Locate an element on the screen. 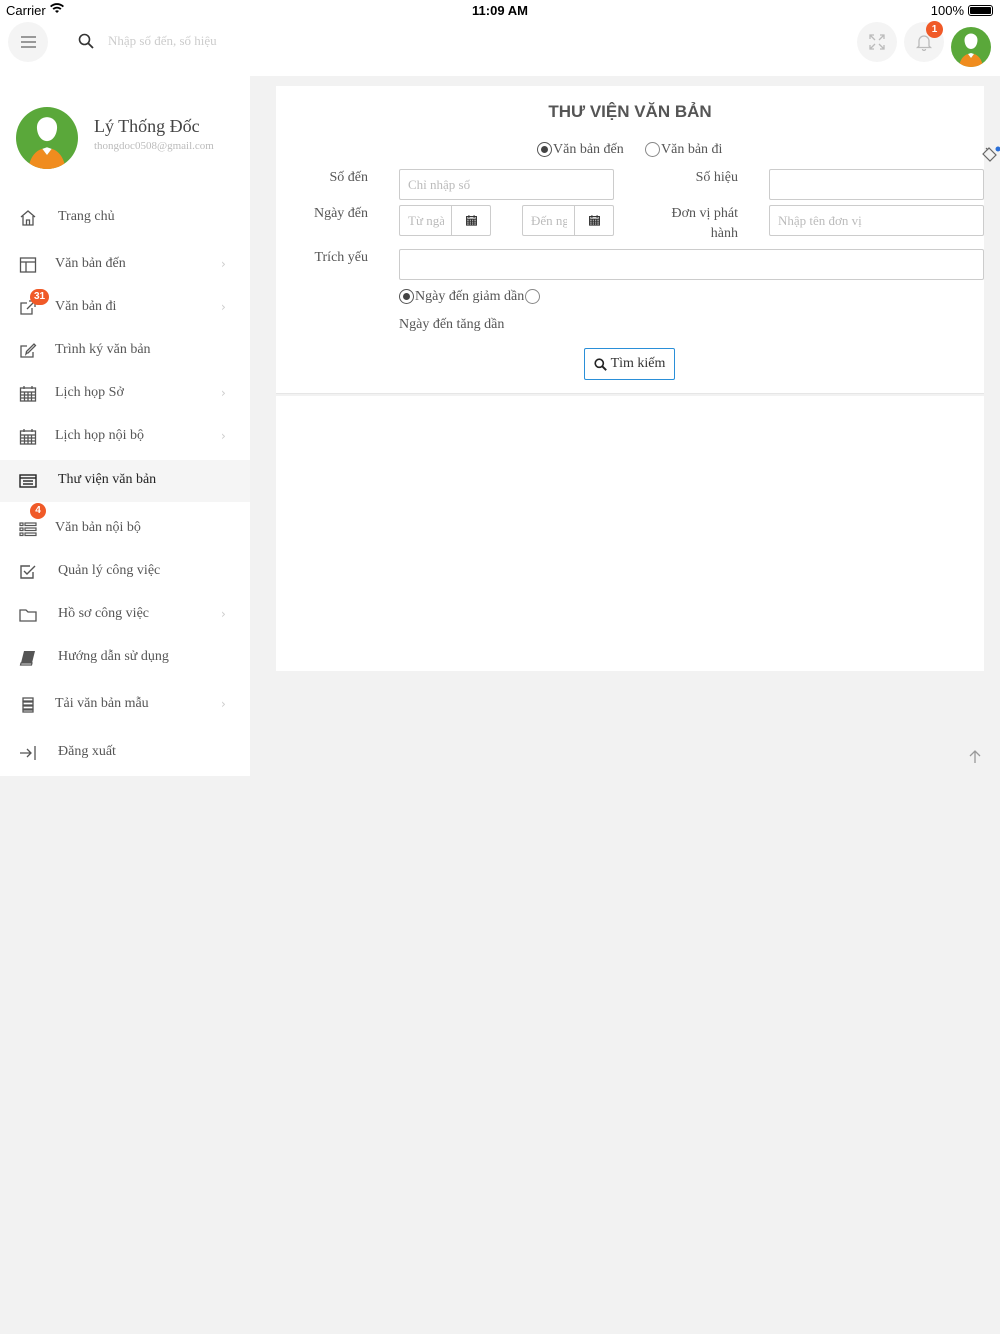 The height and width of the screenshot is (1334, 1000). sort-desc-label: Ngày đến giảm dần is located at coordinates (469, 297).